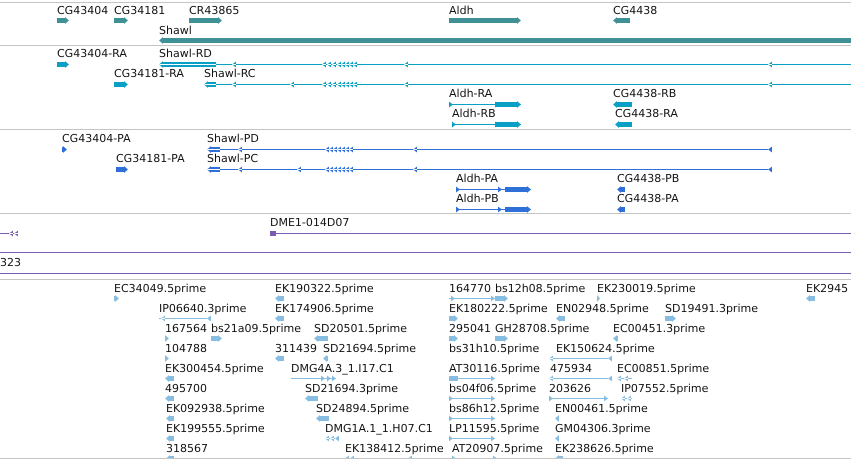  What do you see at coordinates (175, 30) in the screenshot?
I see `feature-label: Shawl` at bounding box center [175, 30].